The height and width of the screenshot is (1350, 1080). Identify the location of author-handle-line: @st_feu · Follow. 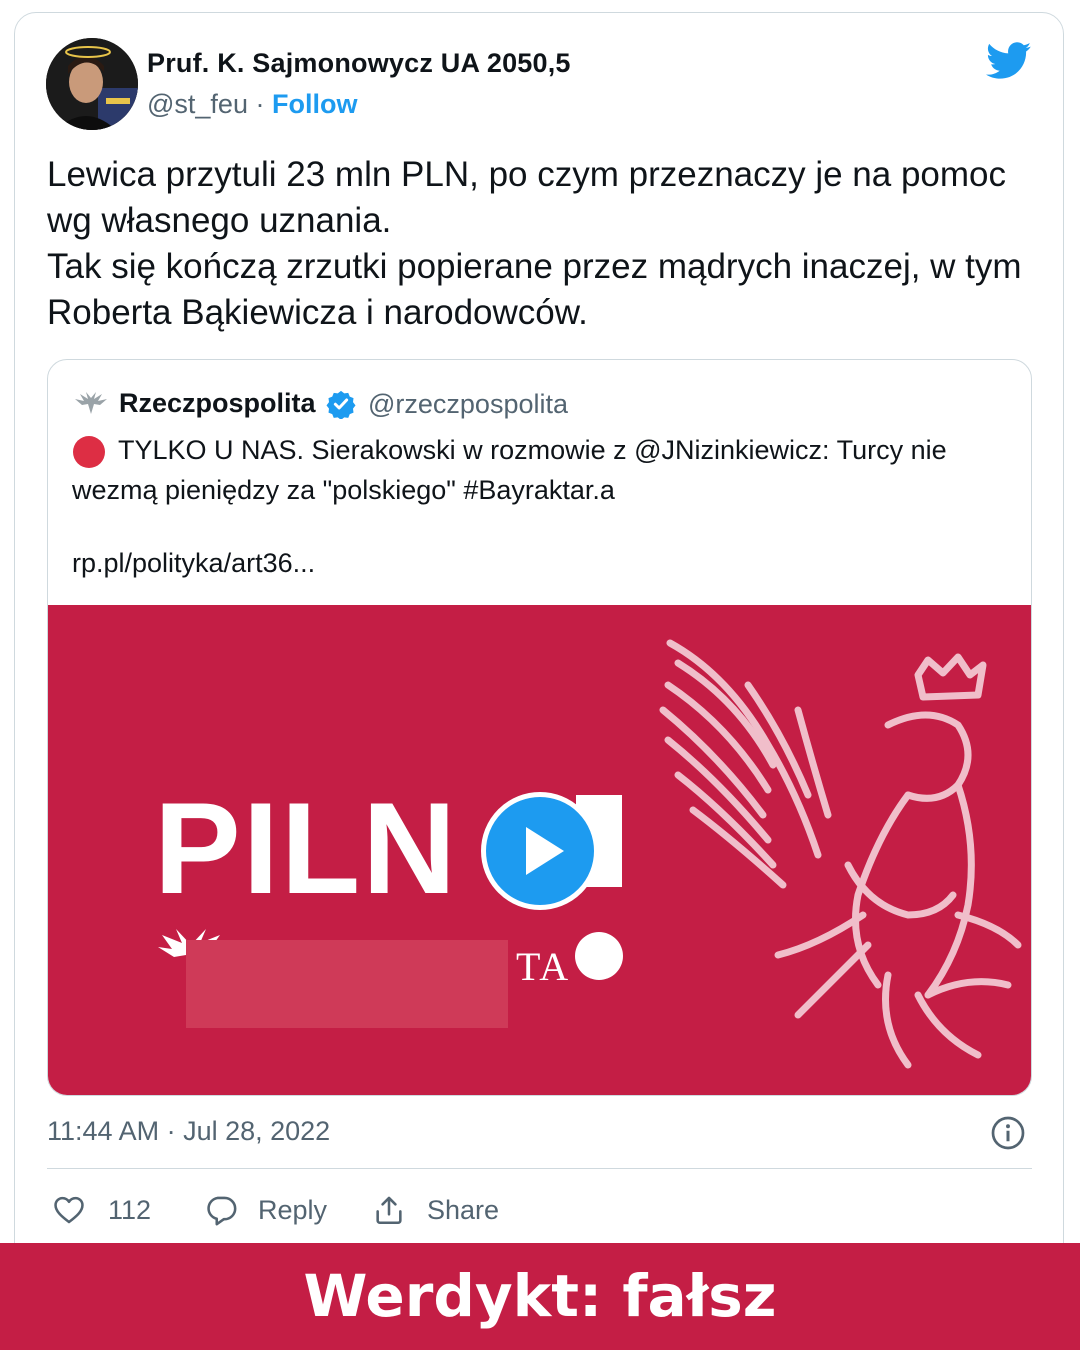
(252, 104).